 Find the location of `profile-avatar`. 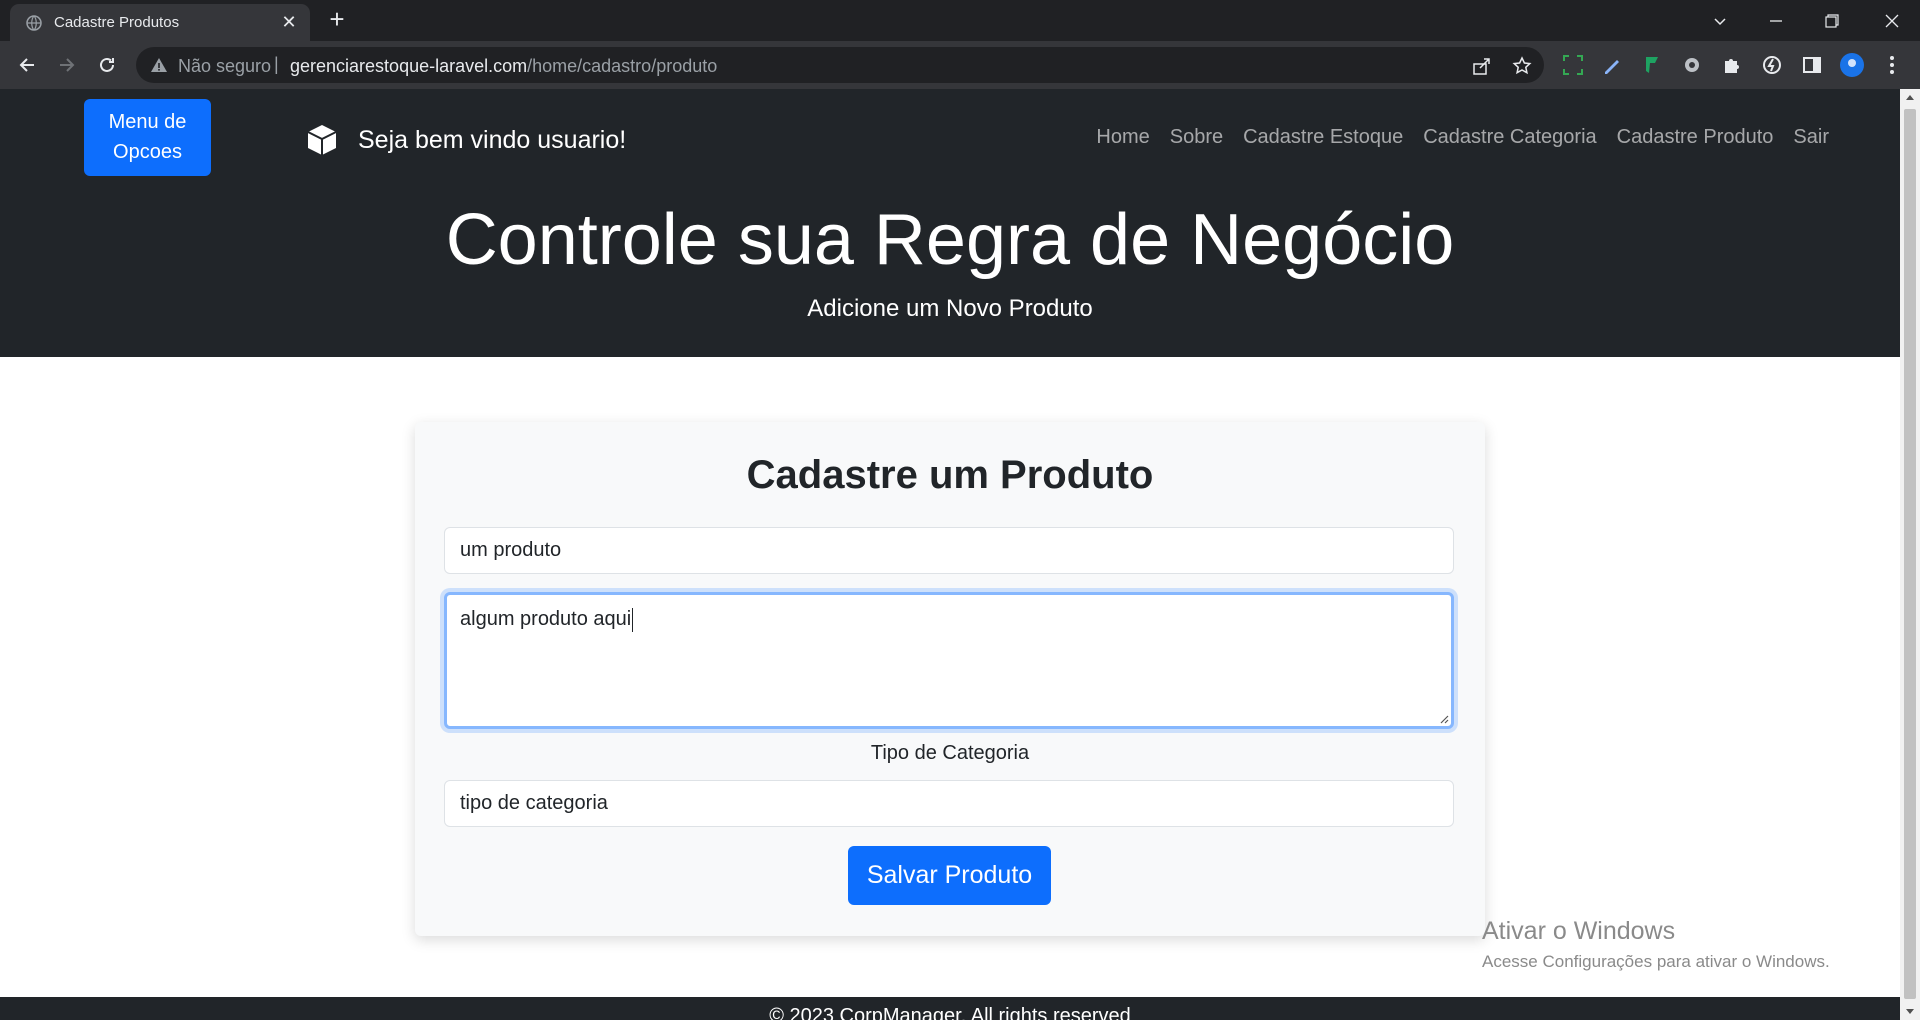

profile-avatar is located at coordinates (1852, 65).